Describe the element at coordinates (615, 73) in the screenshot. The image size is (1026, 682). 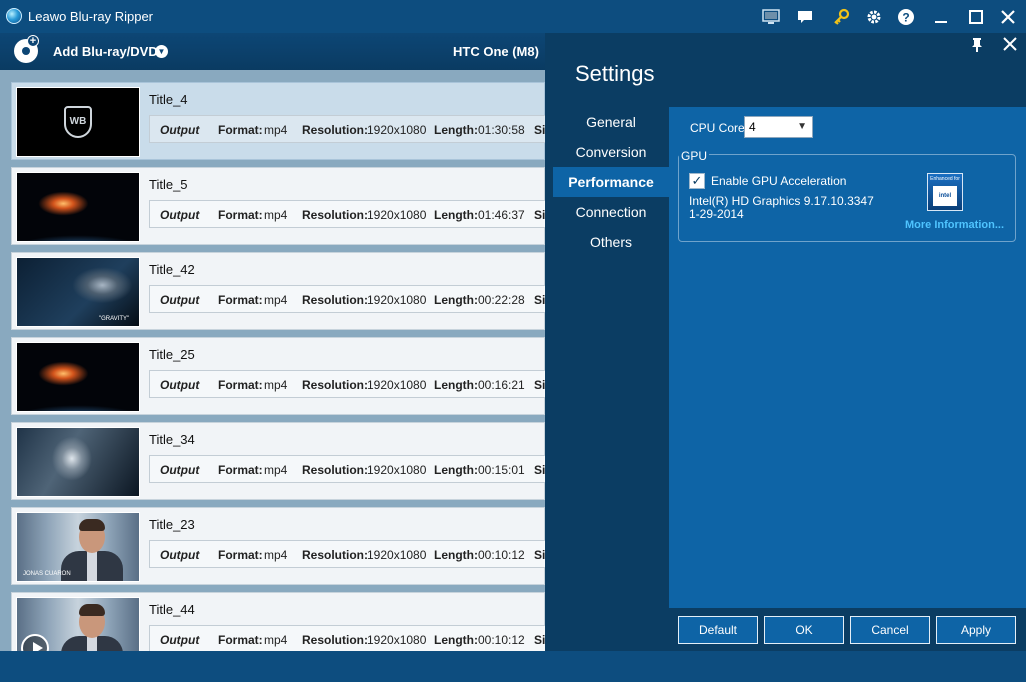
I see `settings-title: Settings` at that location.